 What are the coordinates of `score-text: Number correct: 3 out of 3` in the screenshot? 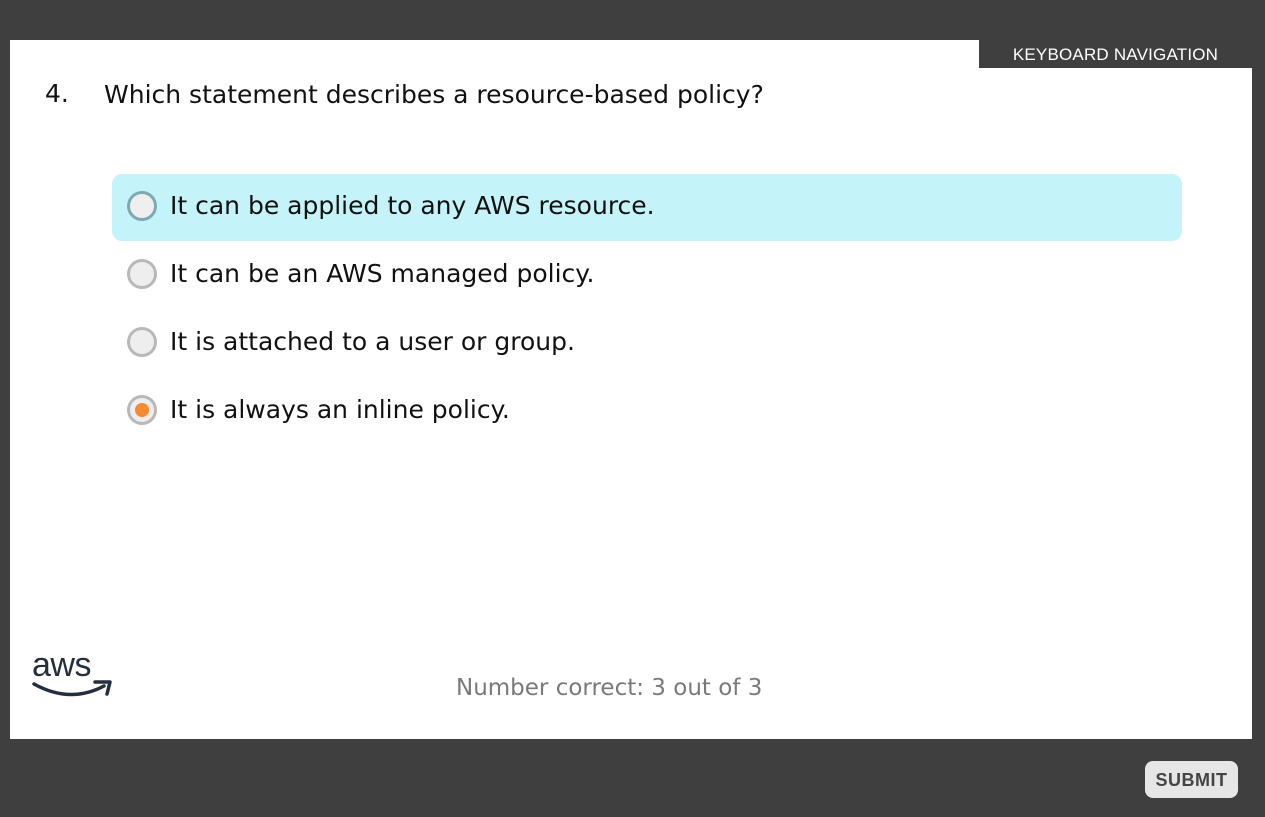 It's located at (609, 688).